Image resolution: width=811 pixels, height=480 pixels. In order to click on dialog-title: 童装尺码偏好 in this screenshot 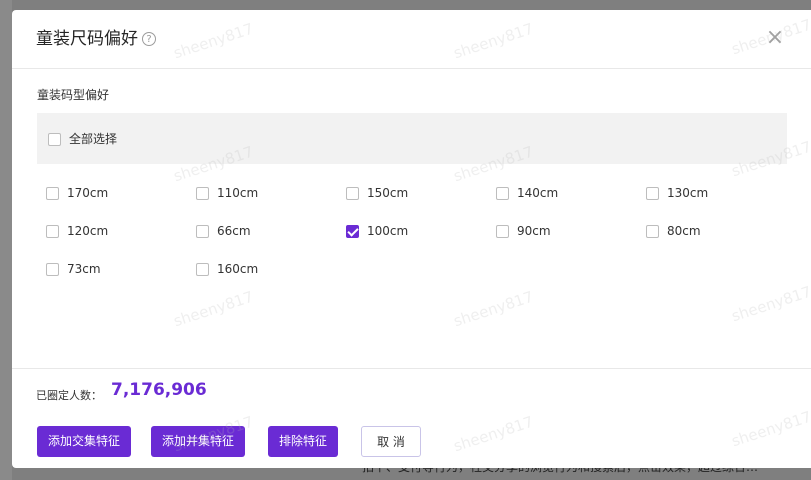, I will do `click(87, 39)`.